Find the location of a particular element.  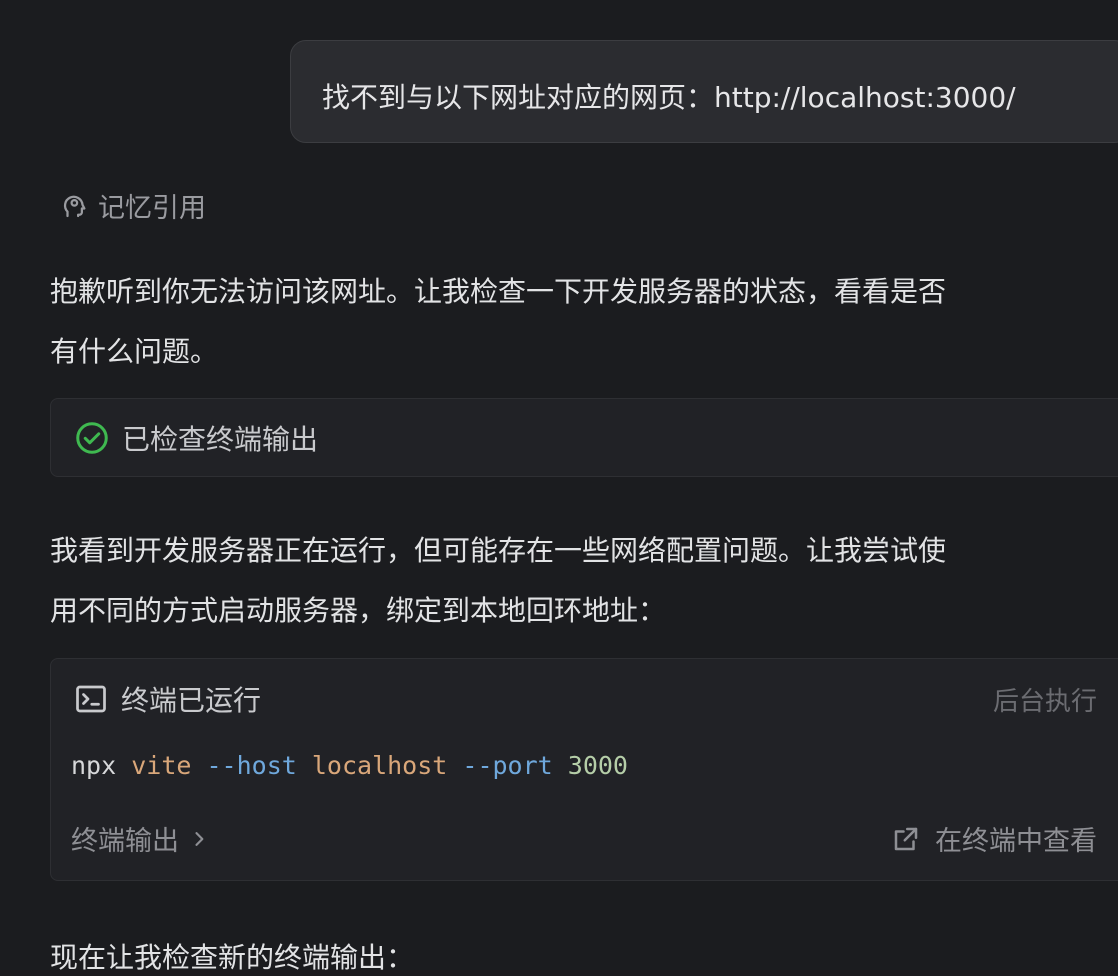

command-token: vite is located at coordinates (161, 765).